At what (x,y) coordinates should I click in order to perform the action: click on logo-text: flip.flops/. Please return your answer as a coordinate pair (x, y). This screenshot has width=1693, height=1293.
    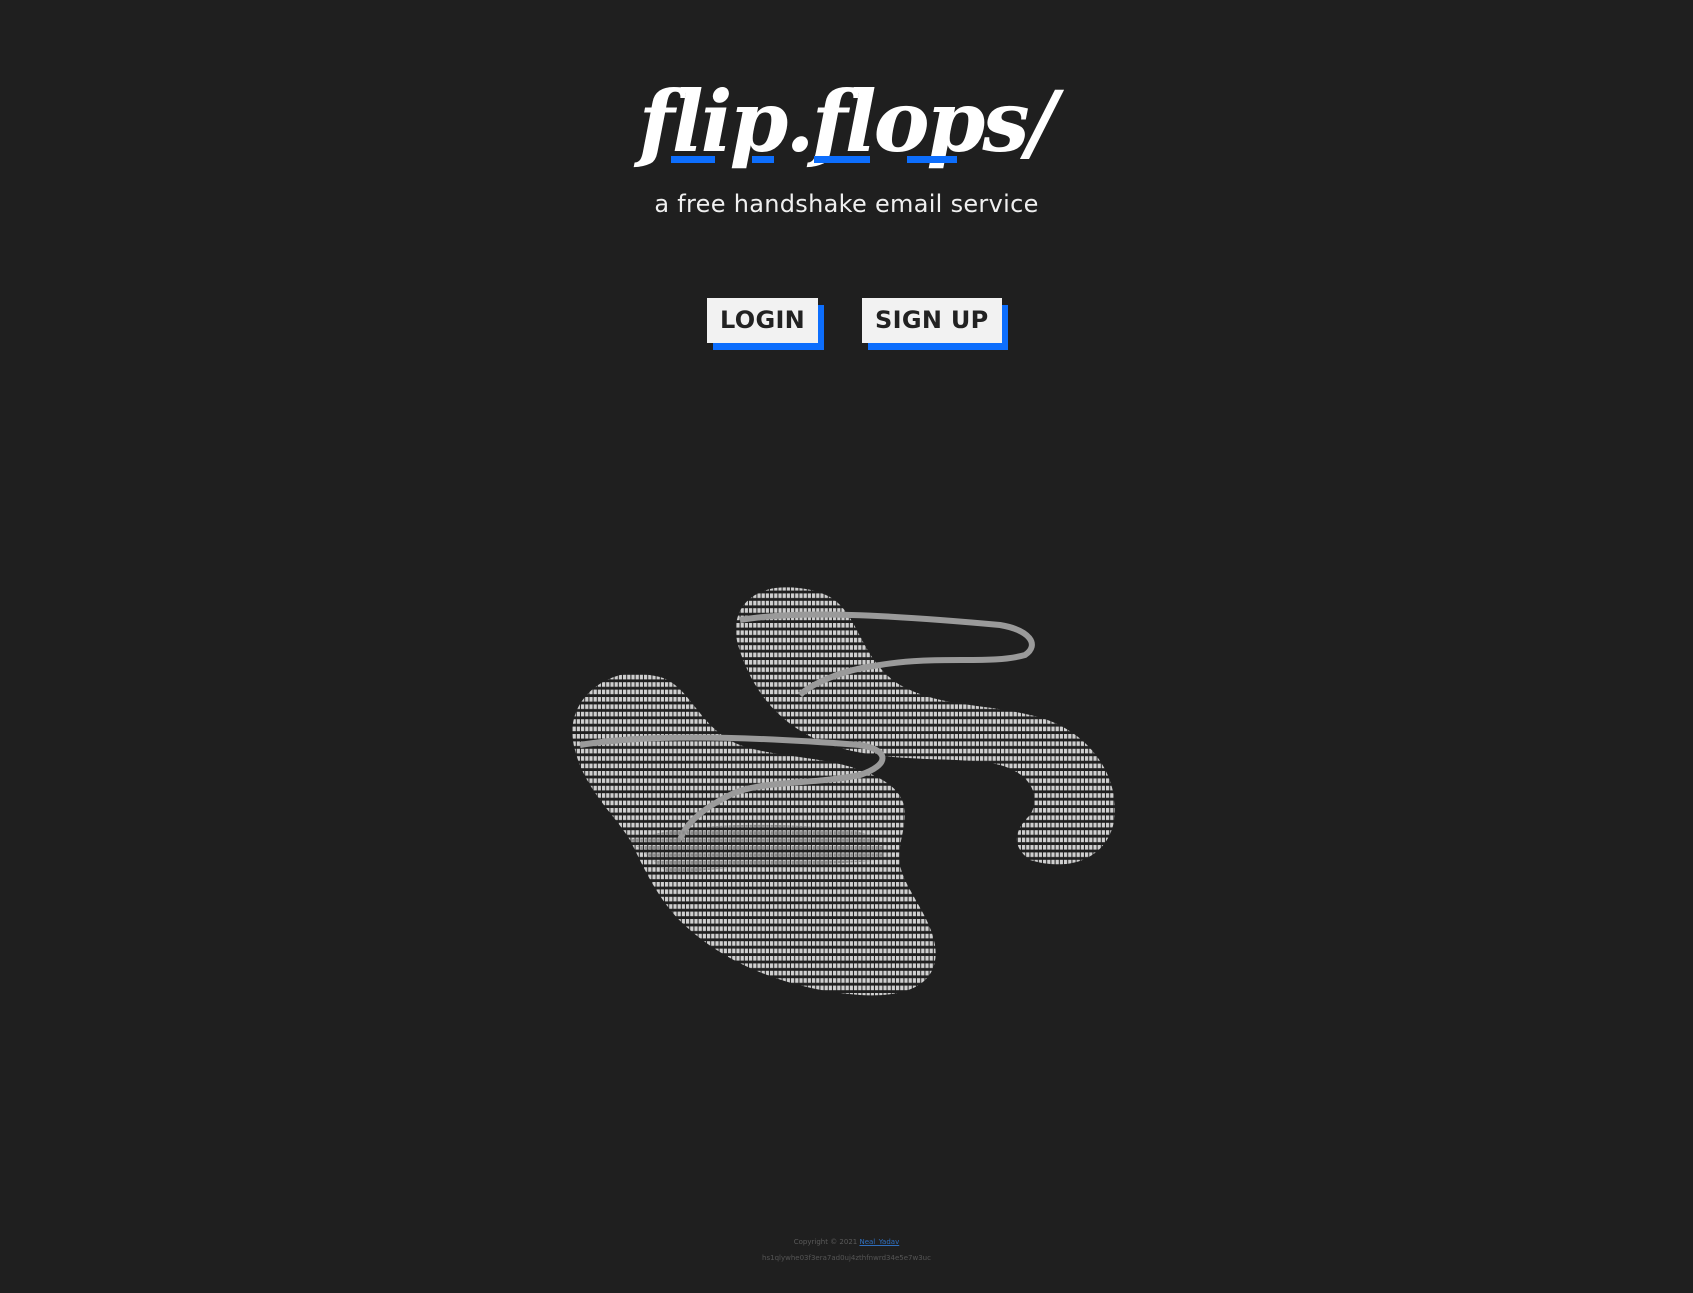
    Looking at the image, I should click on (848, 122).